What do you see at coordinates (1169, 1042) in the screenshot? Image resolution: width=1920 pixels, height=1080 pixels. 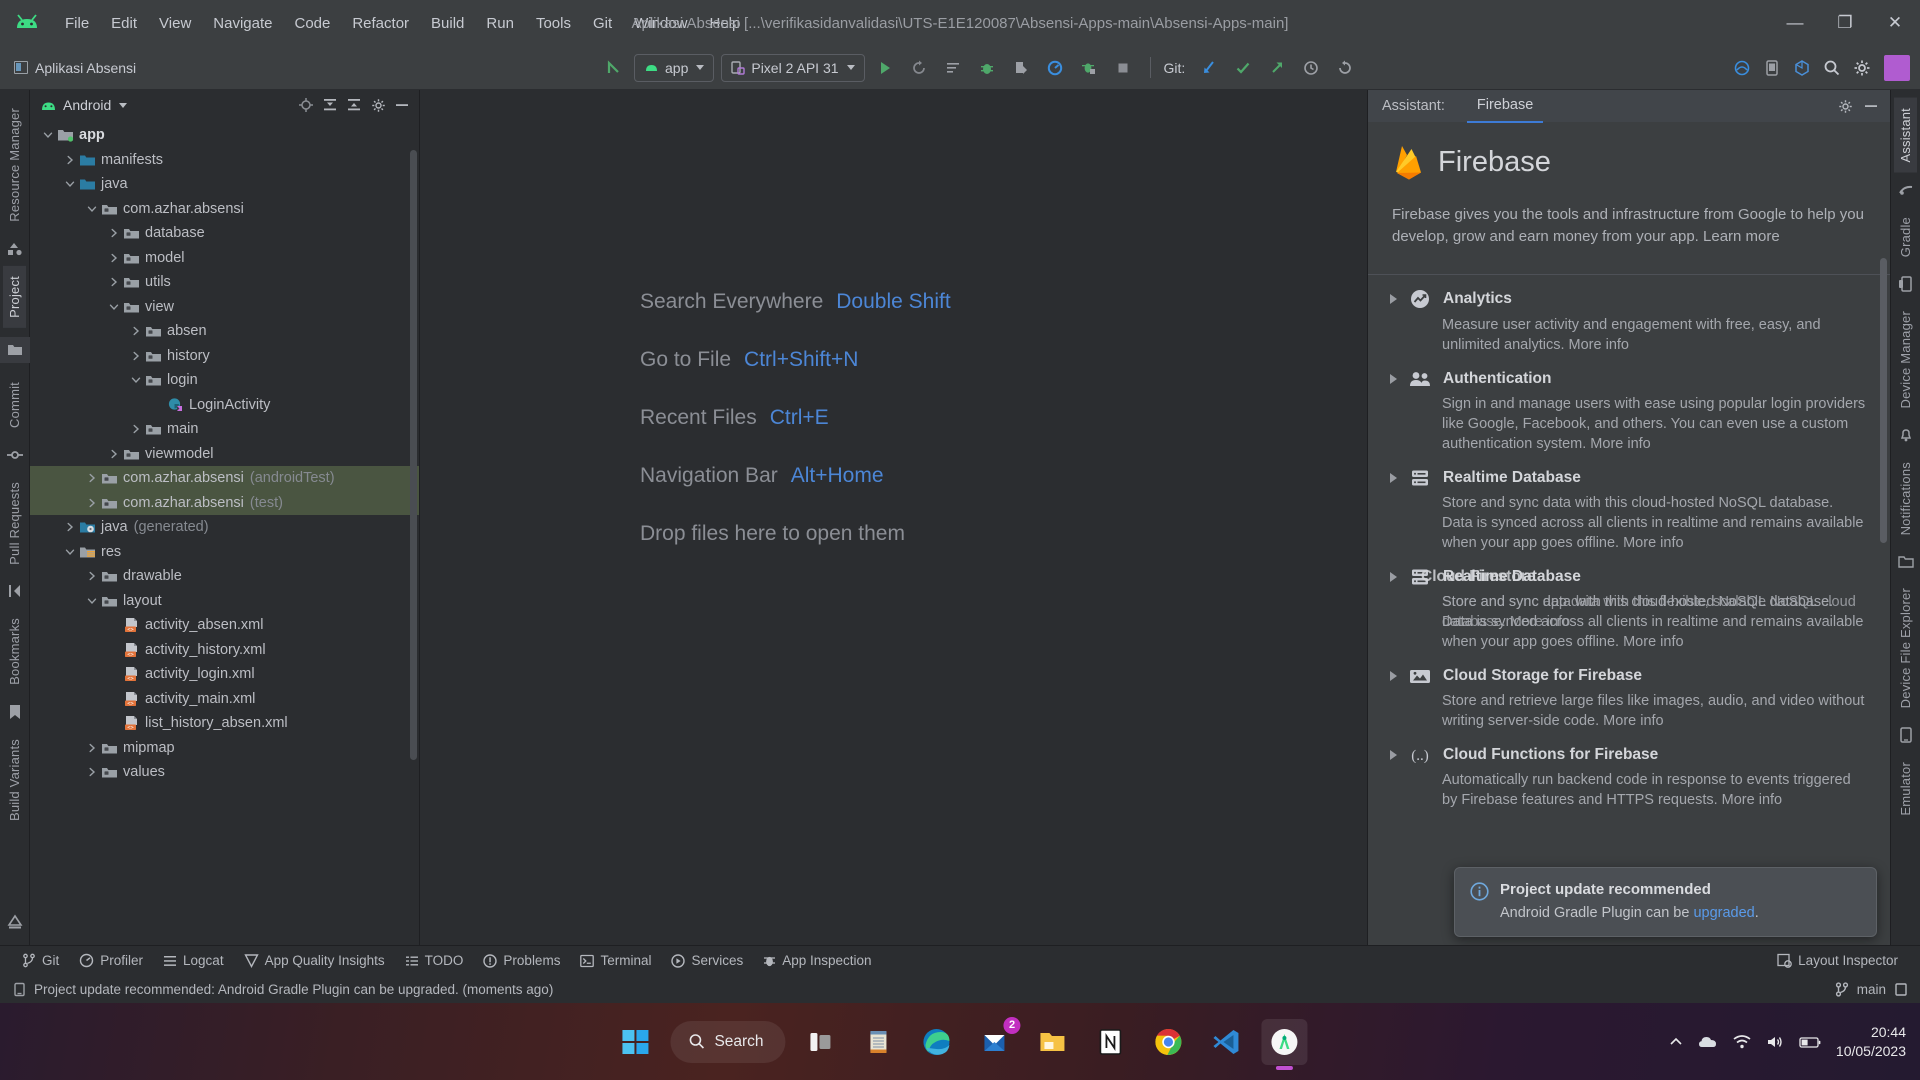 I see `chrome-icon` at bounding box center [1169, 1042].